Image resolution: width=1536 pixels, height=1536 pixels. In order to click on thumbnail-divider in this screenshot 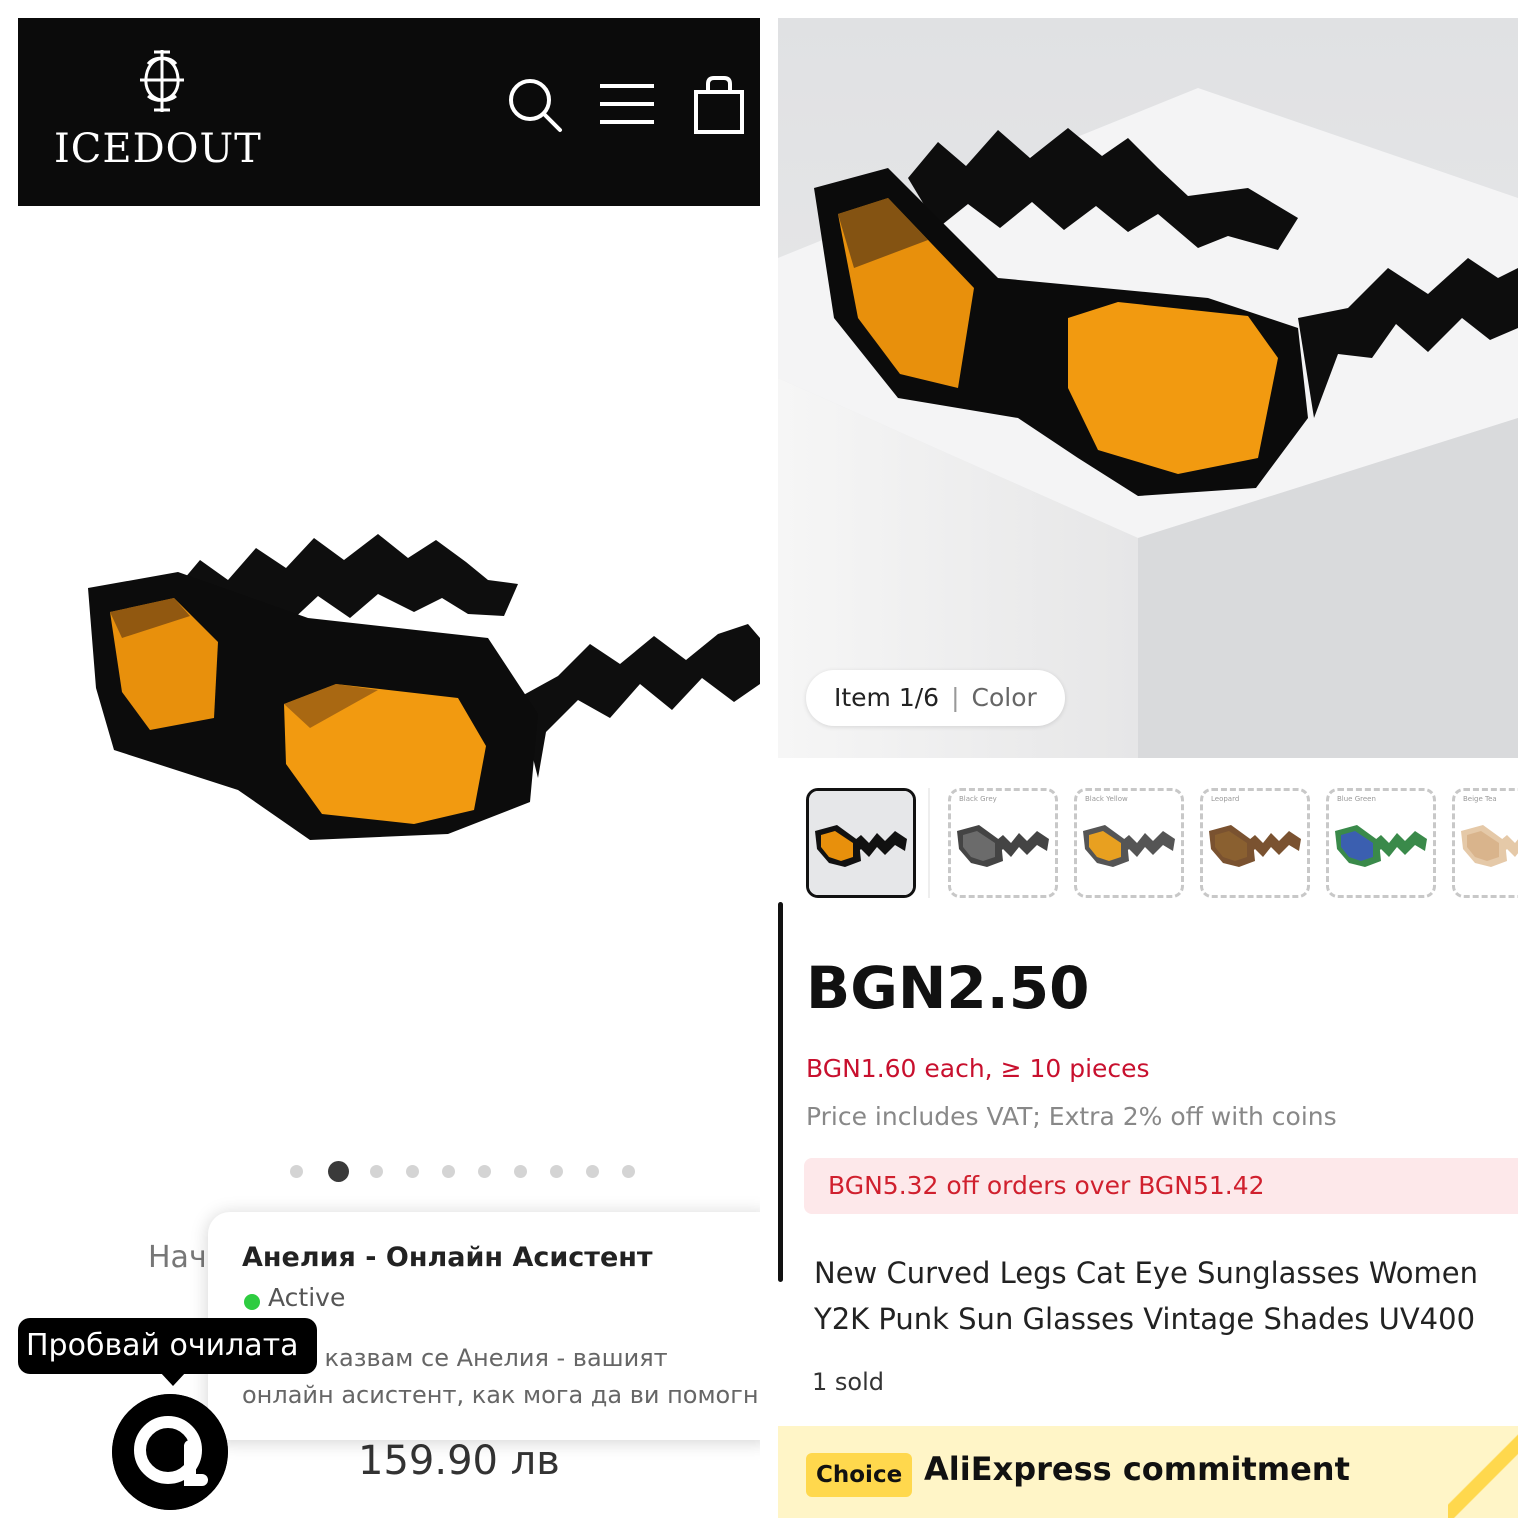, I will do `click(929, 843)`.